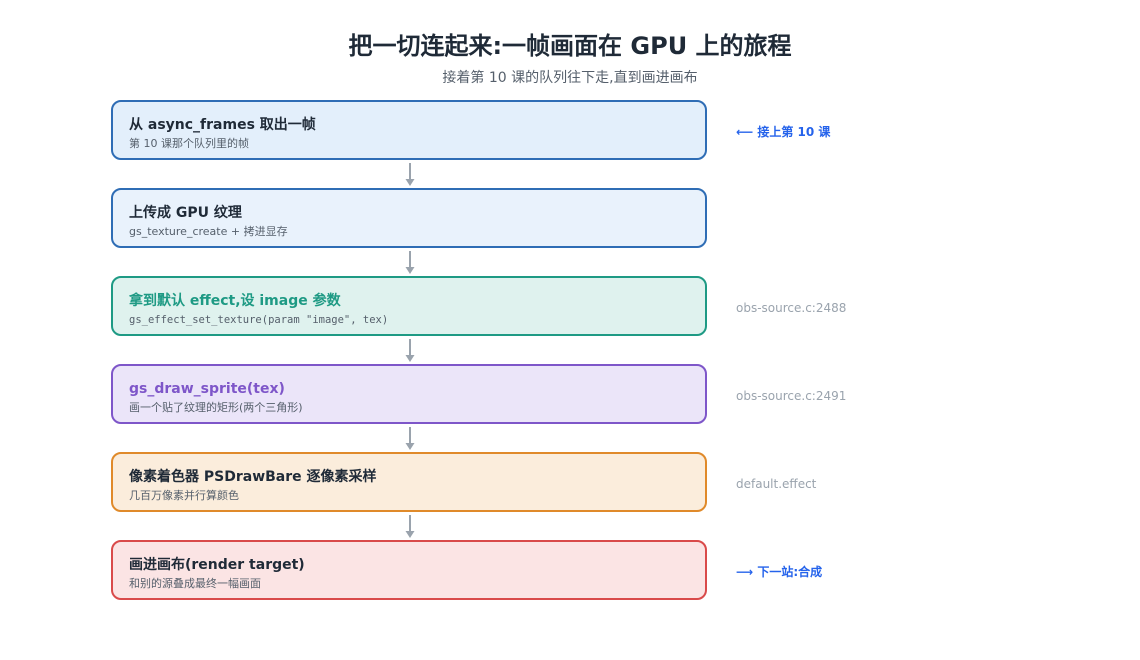 This screenshot has height=660, width=1140. Describe the element at coordinates (409, 394) in the screenshot. I see `step-draw-sprite: gs_draw_sprite(tex) 画一个贴了纹理的矩形(两个三角形)` at that location.